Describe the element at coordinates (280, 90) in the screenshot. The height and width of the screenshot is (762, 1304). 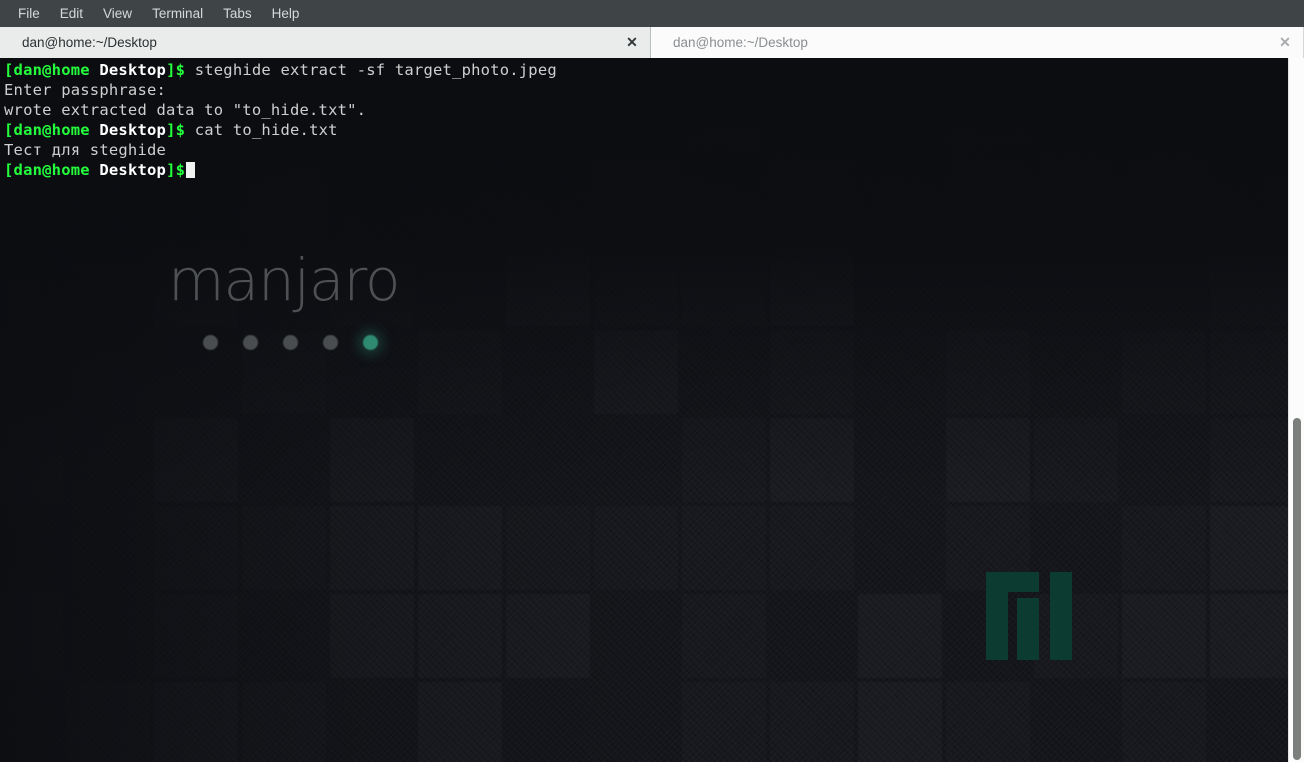
I see `terminal-line: Enter passphrase:` at that location.